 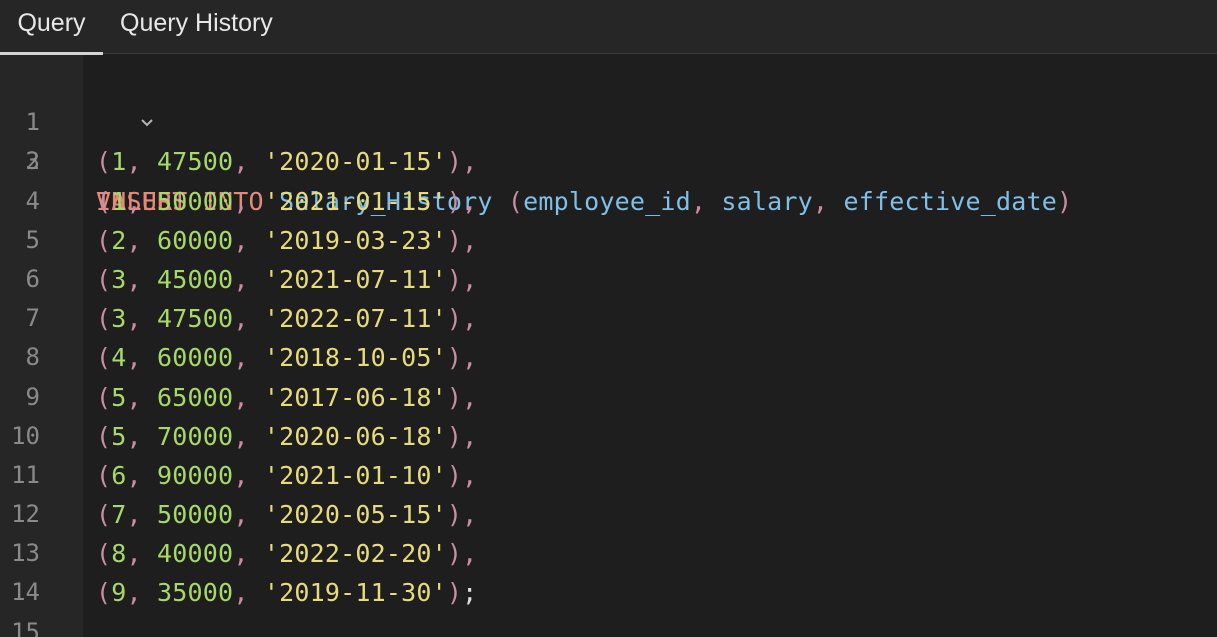 What do you see at coordinates (119, 515) in the screenshot?
I see `employee-id-value: 7` at bounding box center [119, 515].